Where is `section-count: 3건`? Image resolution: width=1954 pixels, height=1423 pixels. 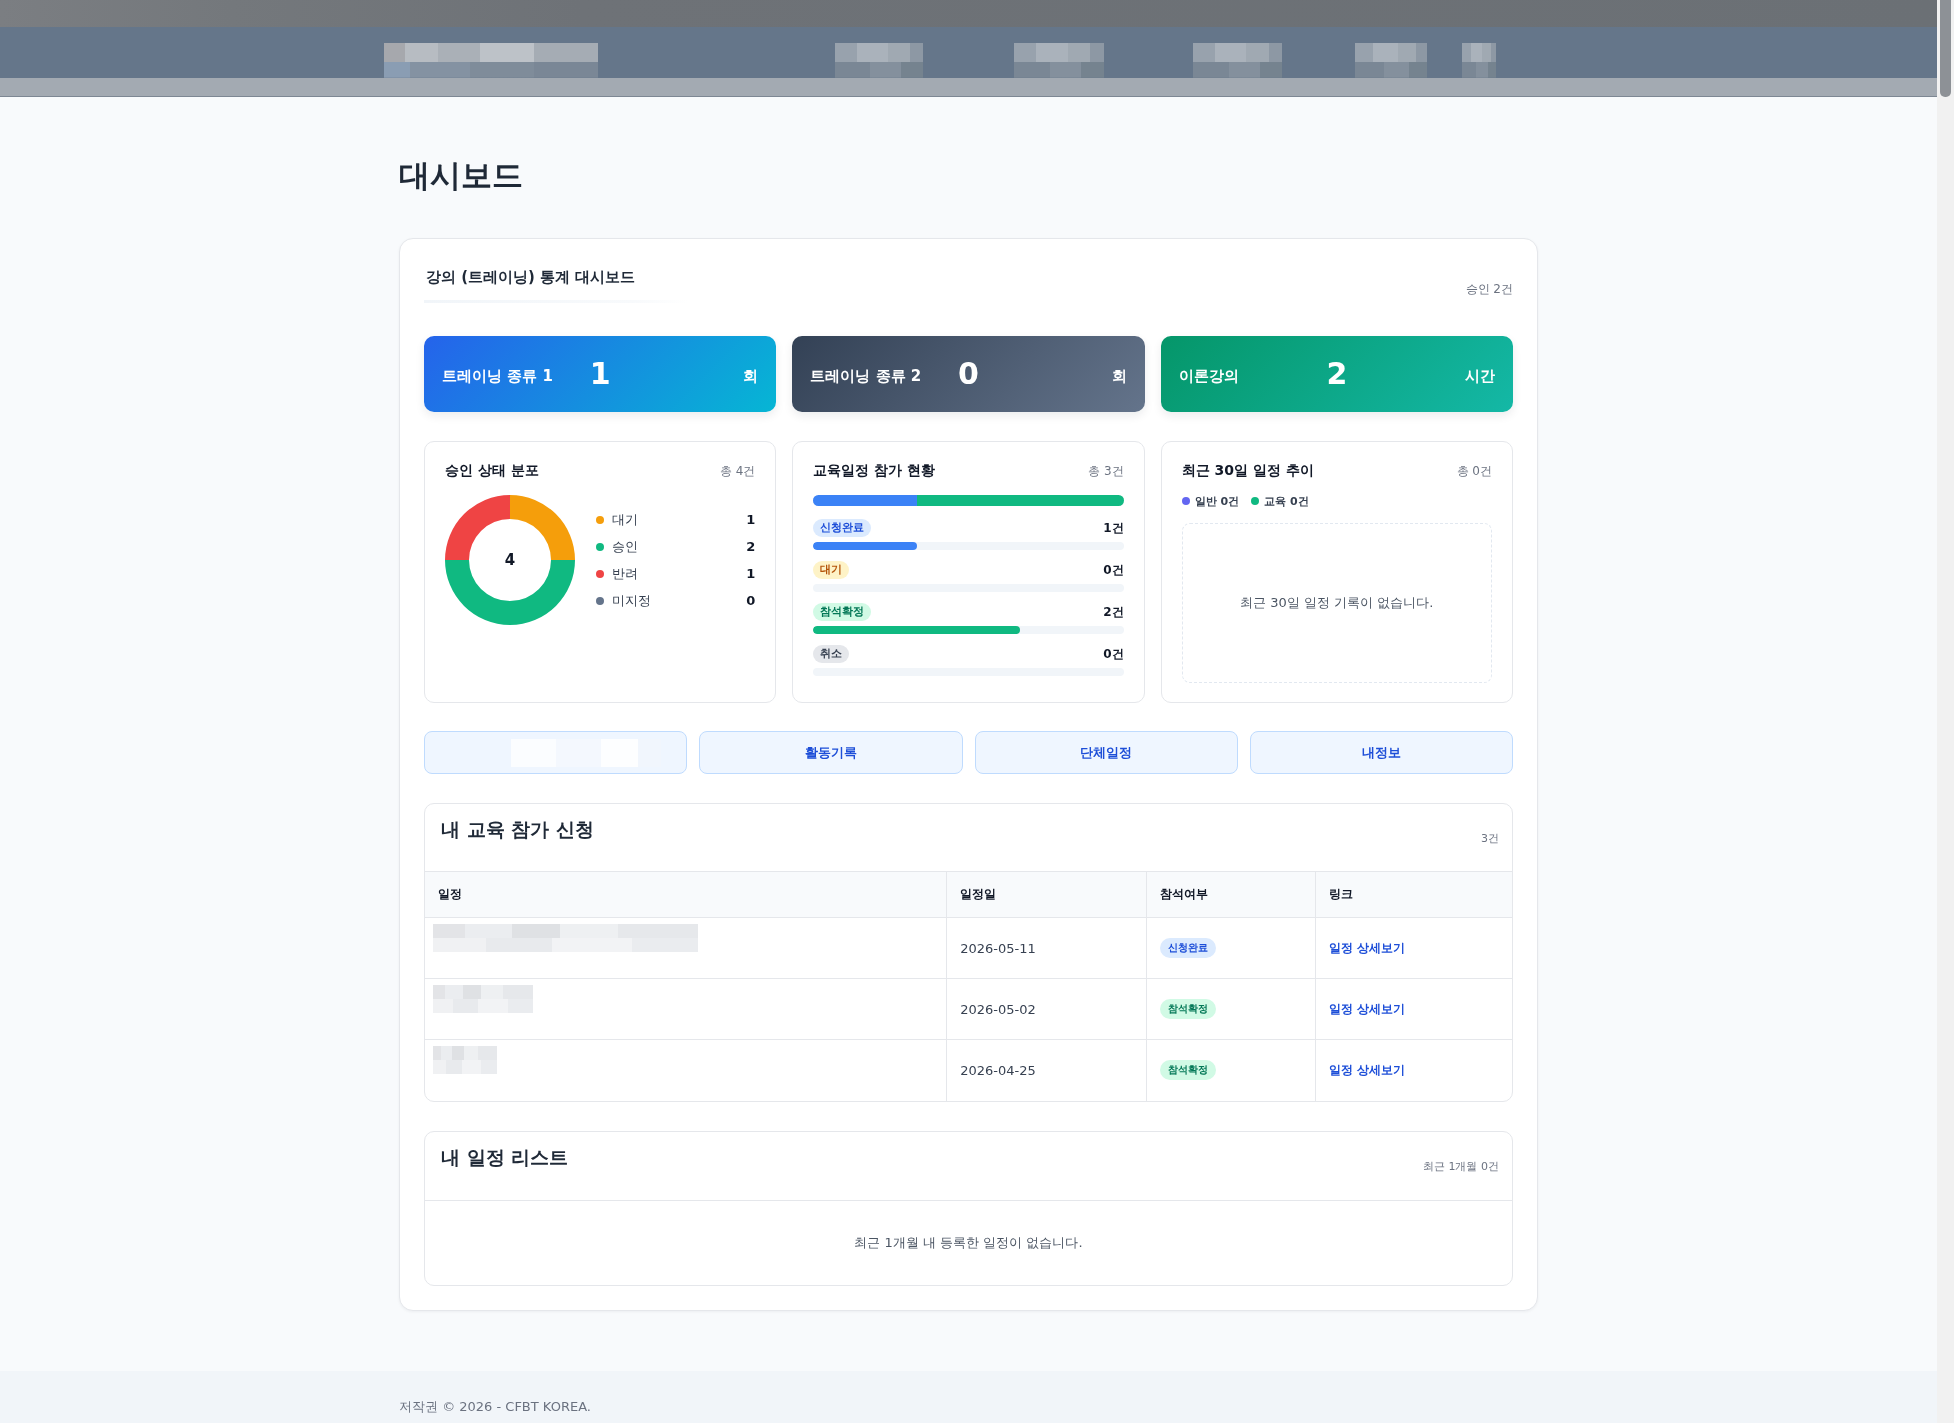 section-count: 3건 is located at coordinates (1490, 838).